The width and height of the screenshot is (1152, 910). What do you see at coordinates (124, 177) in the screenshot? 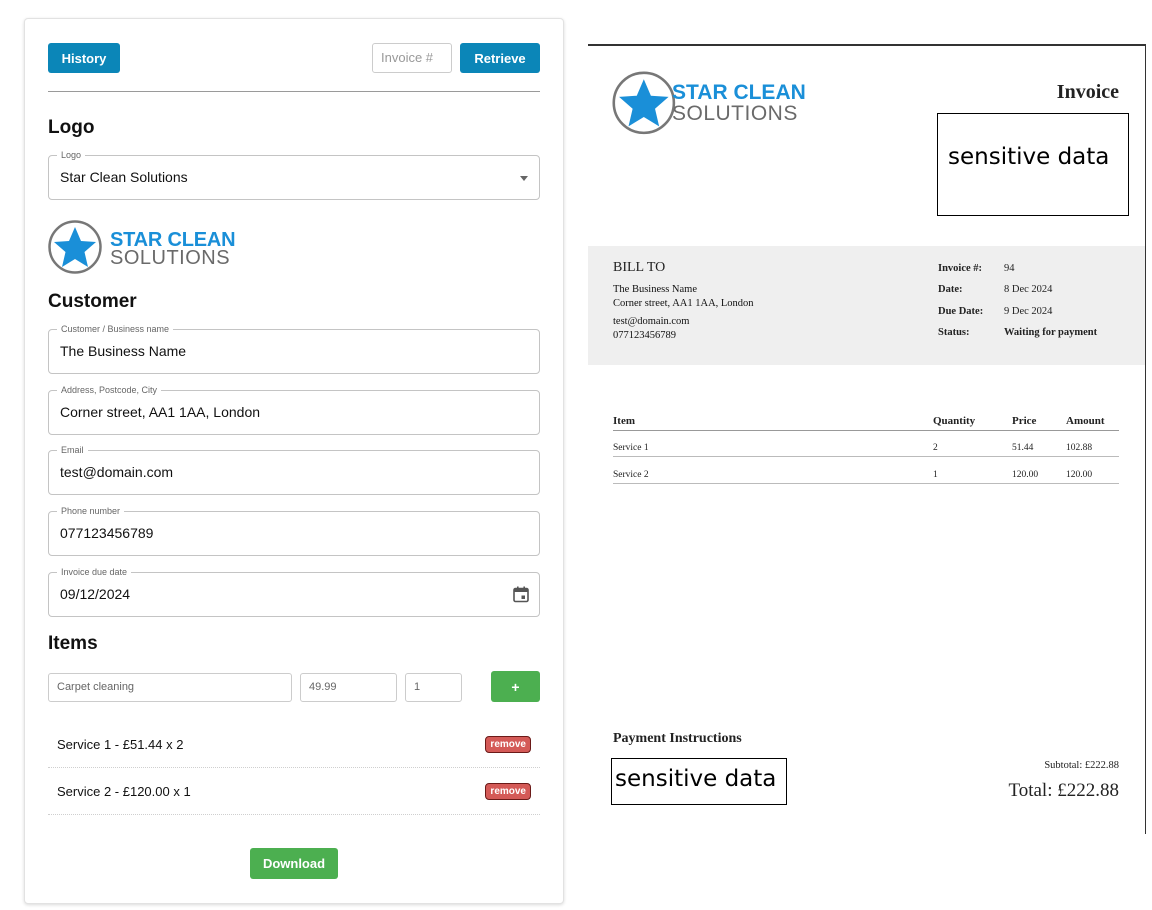
I see `logo-select-value: Star Clean Solutions` at bounding box center [124, 177].